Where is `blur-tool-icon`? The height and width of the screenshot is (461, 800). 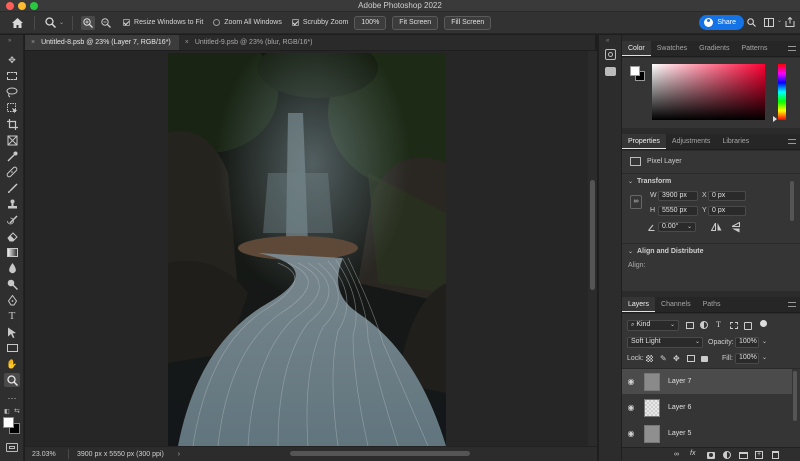
blur-tool-icon is located at coordinates (12, 268).